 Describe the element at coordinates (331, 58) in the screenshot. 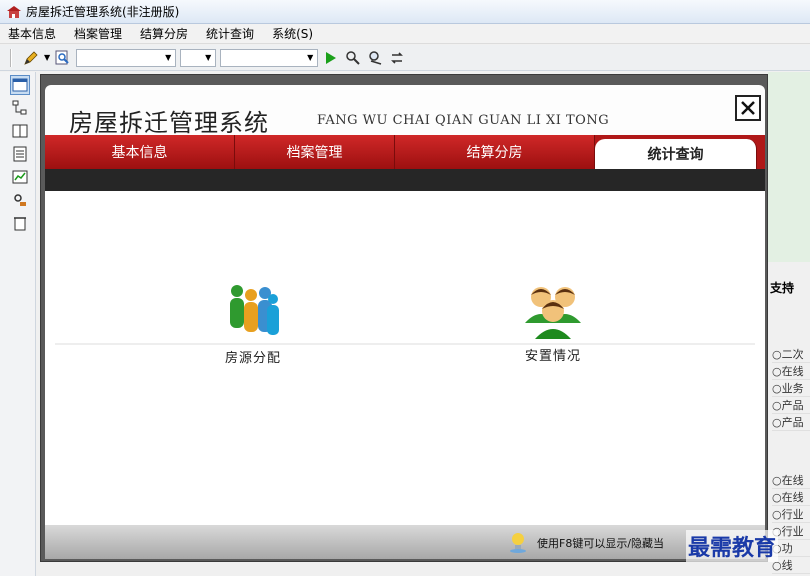

I see `play-icon` at that location.